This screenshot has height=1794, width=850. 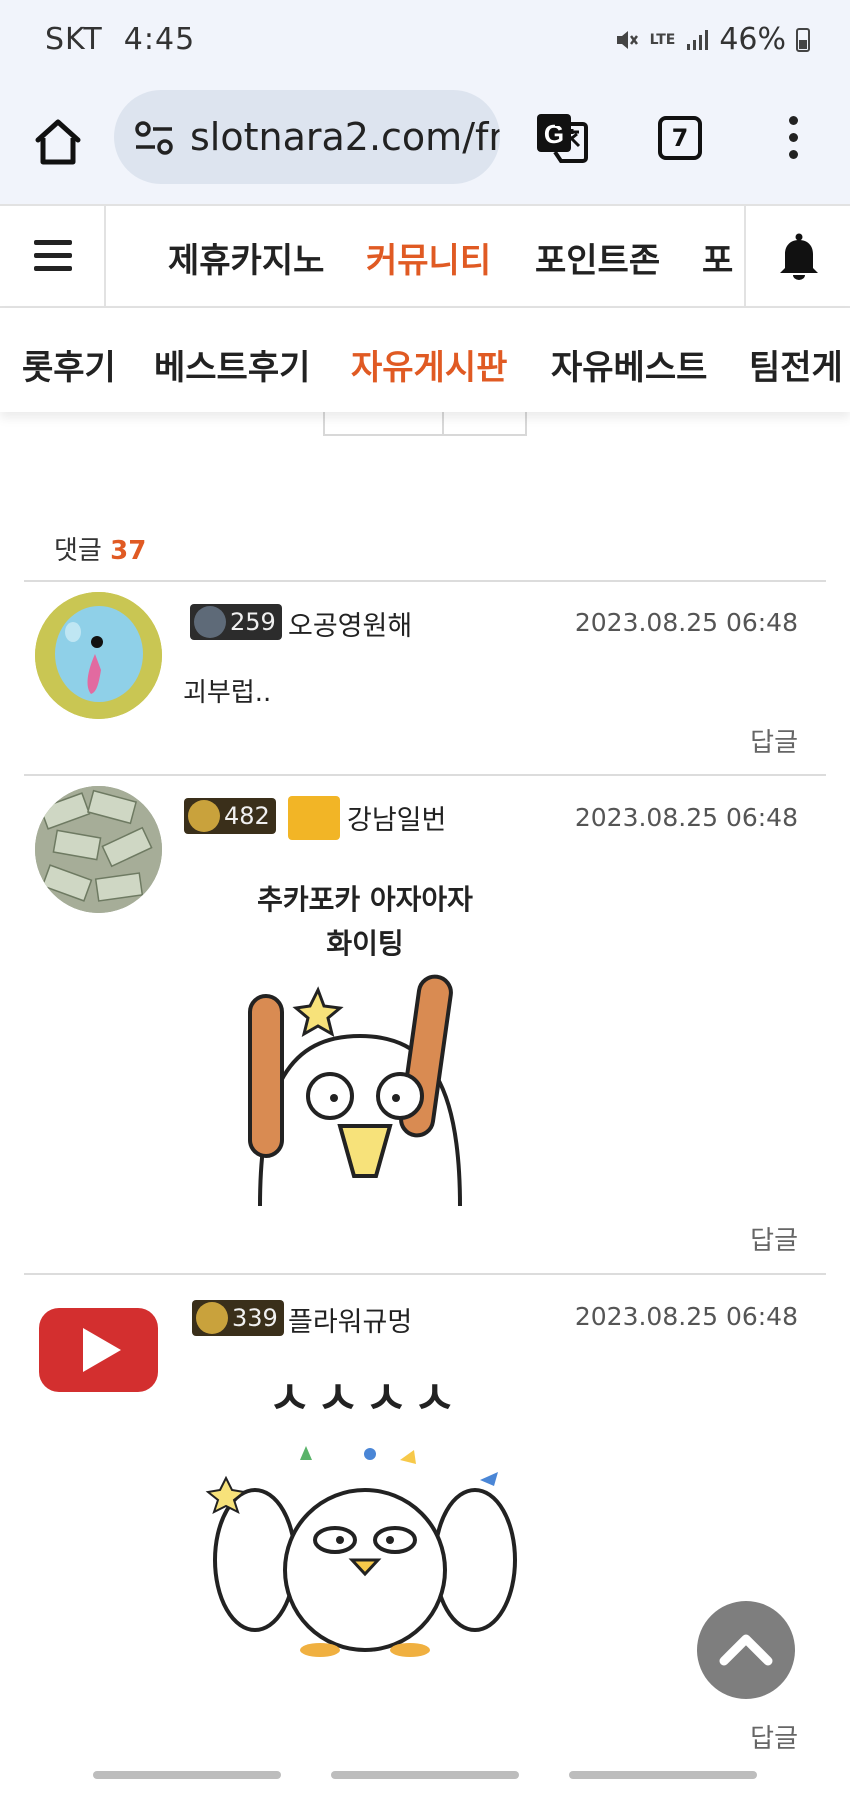 What do you see at coordinates (232, 364) in the screenshot?
I see `sub-item-best-review: 베스트후기` at bounding box center [232, 364].